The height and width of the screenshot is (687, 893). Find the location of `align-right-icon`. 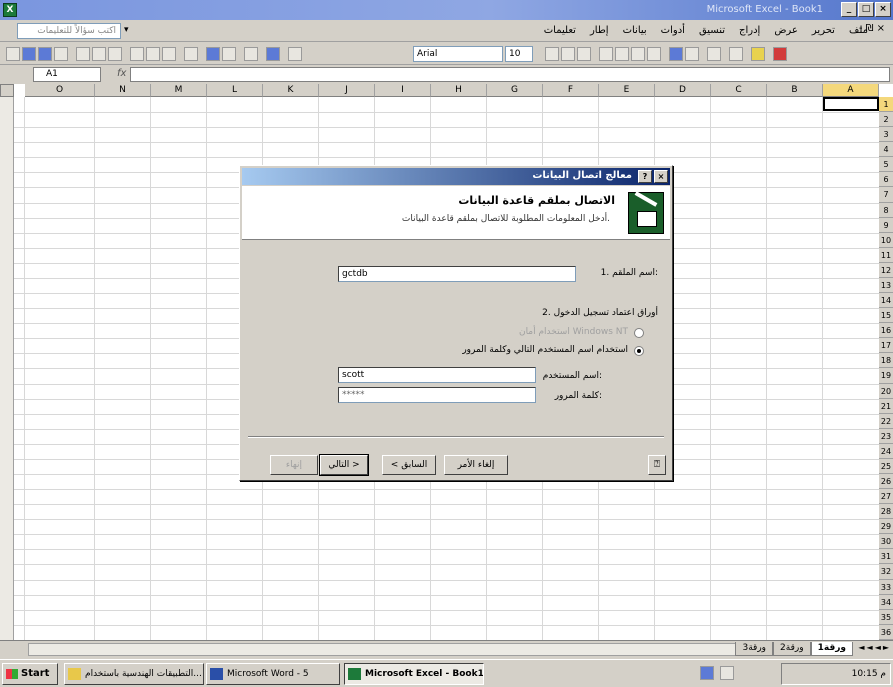

align-right-icon is located at coordinates (638, 54).